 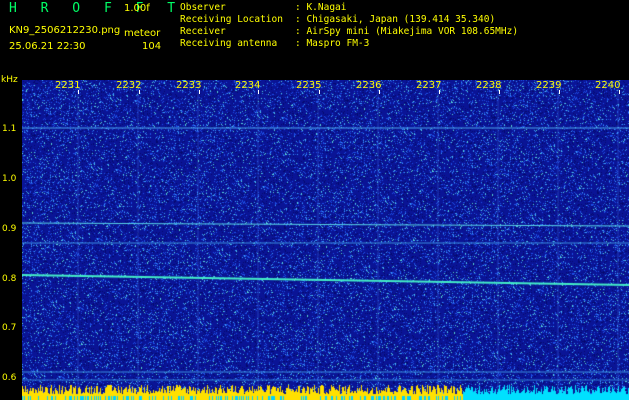 I want to click on info-key: Receiving Location, so click(x=231, y=19).